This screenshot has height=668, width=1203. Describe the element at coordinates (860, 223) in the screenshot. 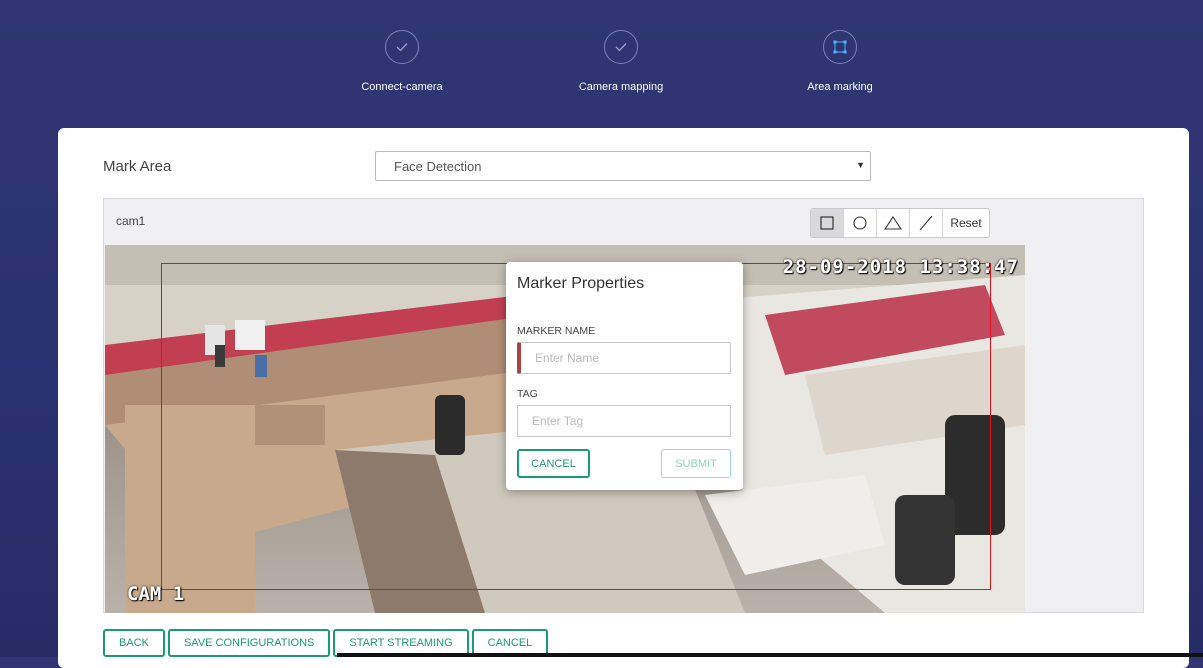

I see `circle-icon` at that location.